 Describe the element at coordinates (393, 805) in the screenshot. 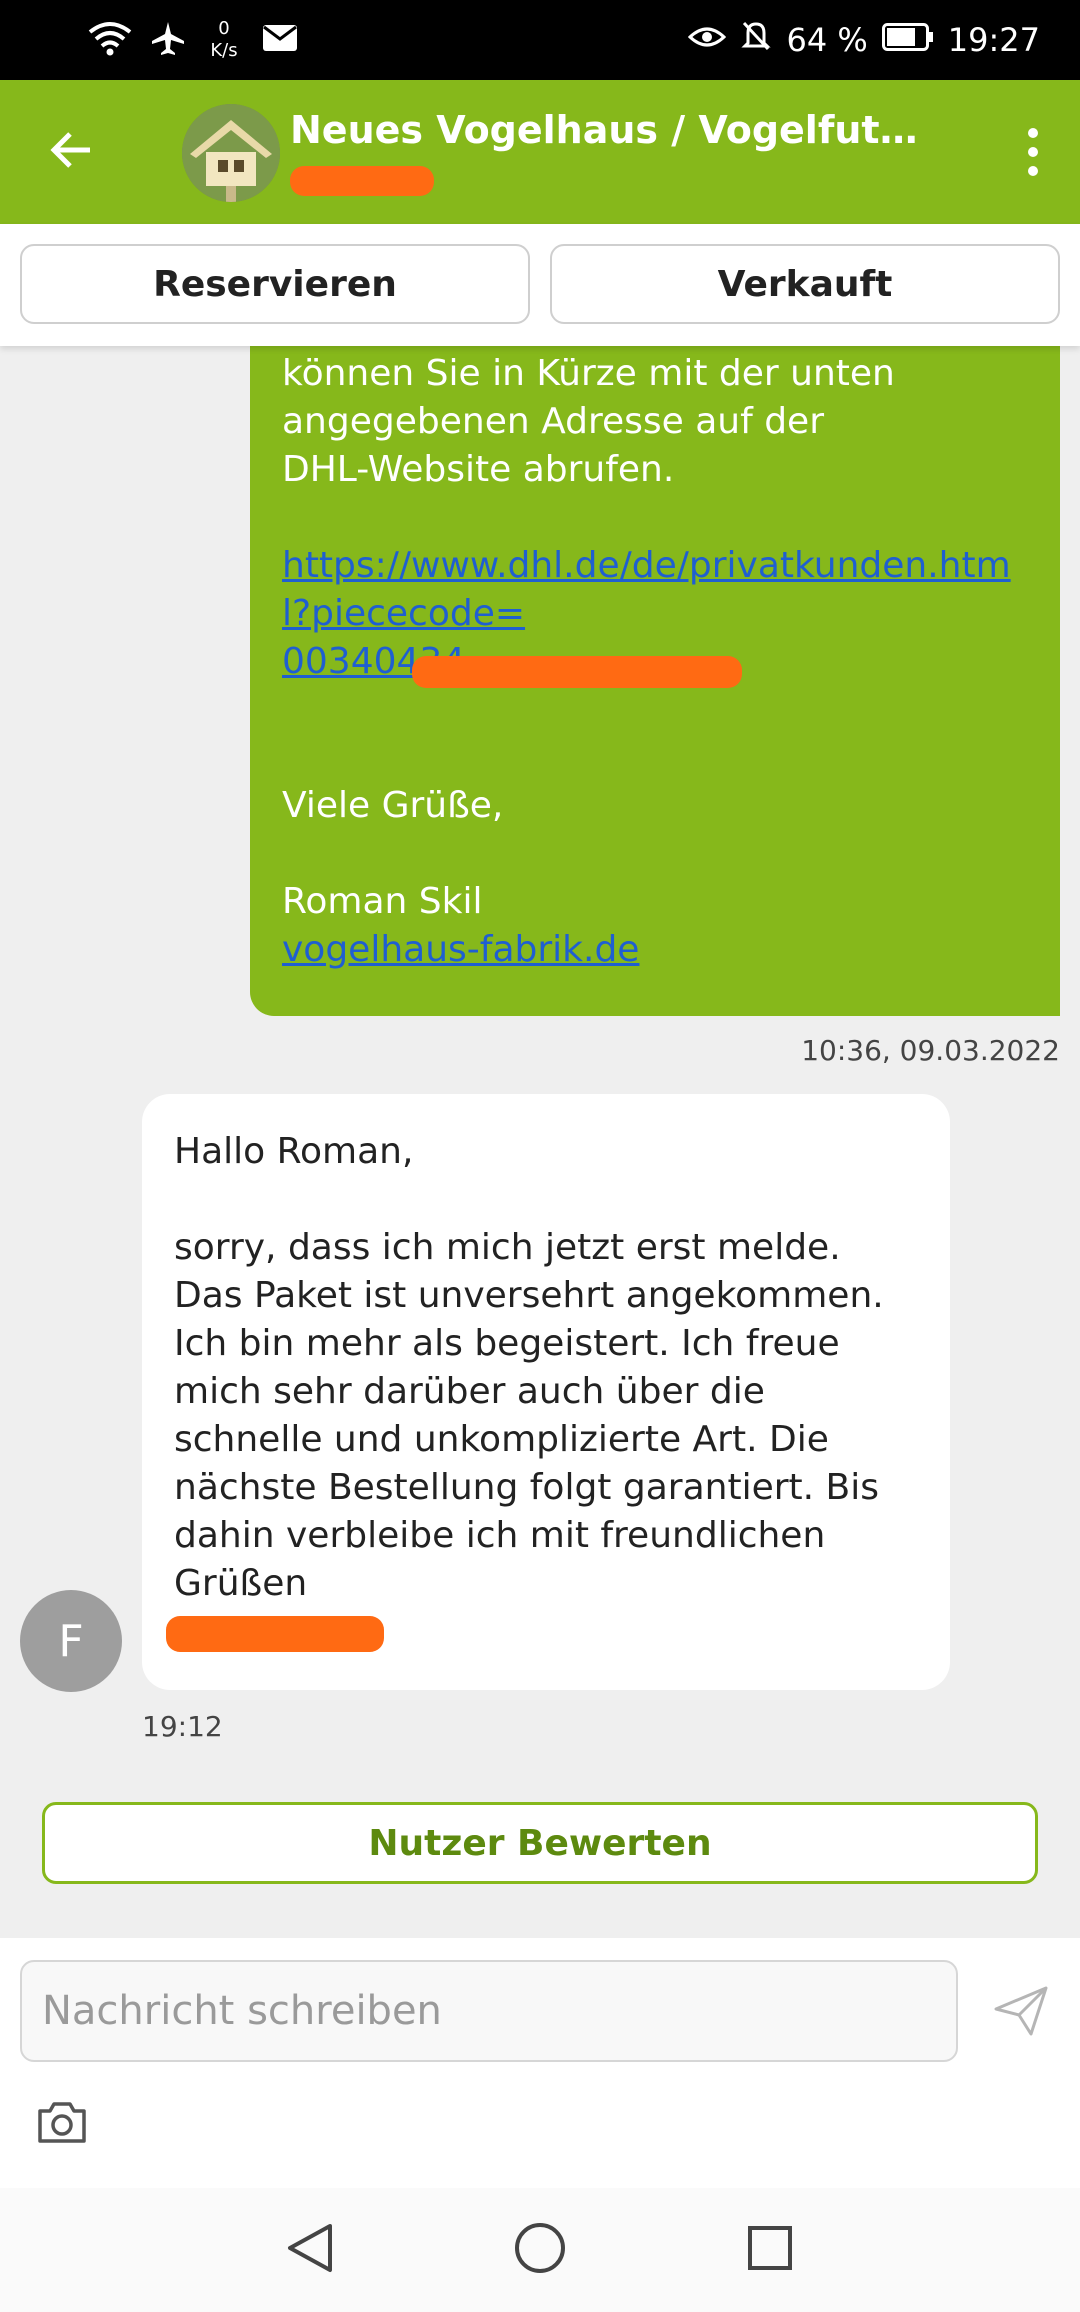

I see `outgoing-closing: Viele Grüße,` at that location.